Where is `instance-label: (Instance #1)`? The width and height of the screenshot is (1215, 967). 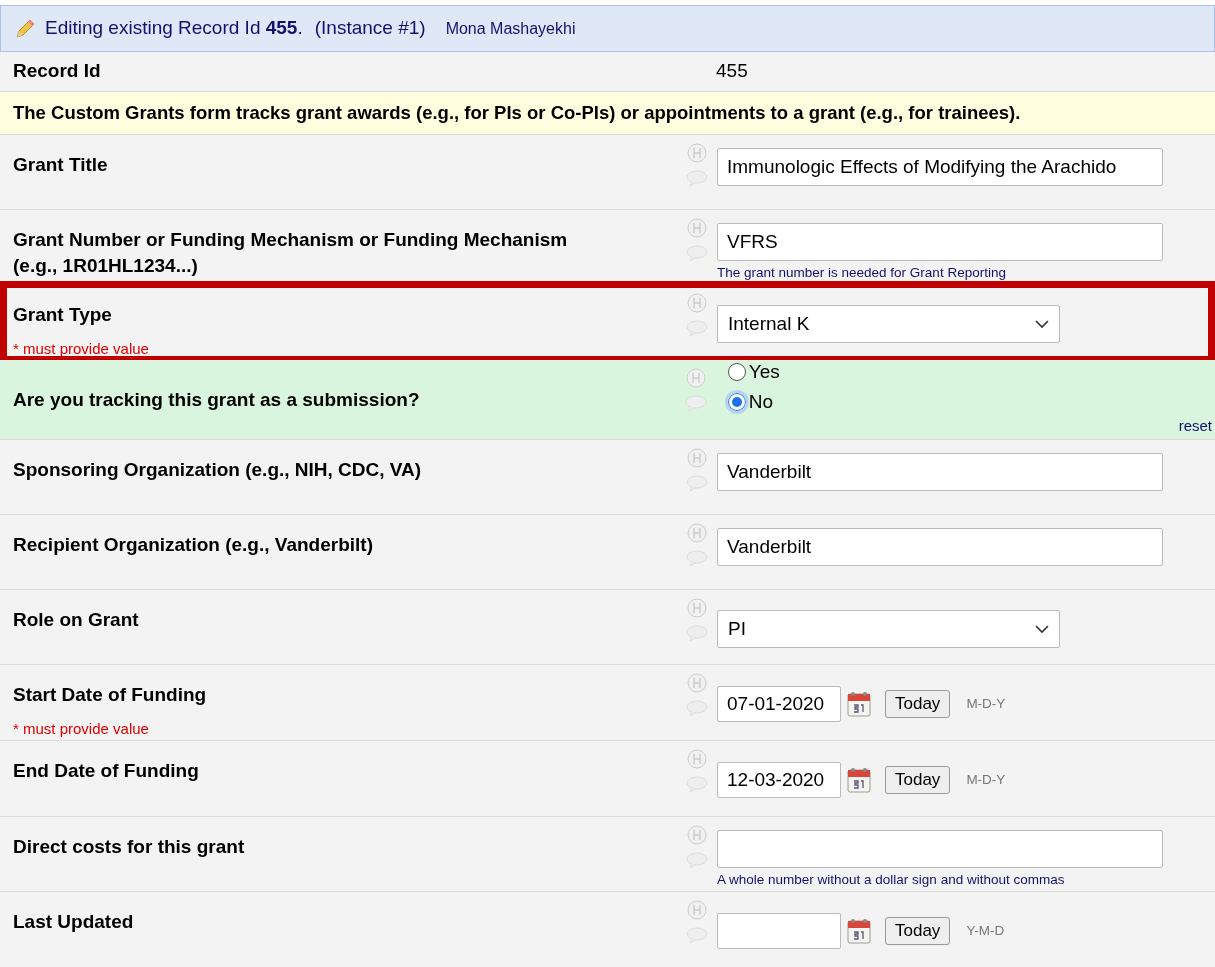
instance-label: (Instance #1) is located at coordinates (370, 28).